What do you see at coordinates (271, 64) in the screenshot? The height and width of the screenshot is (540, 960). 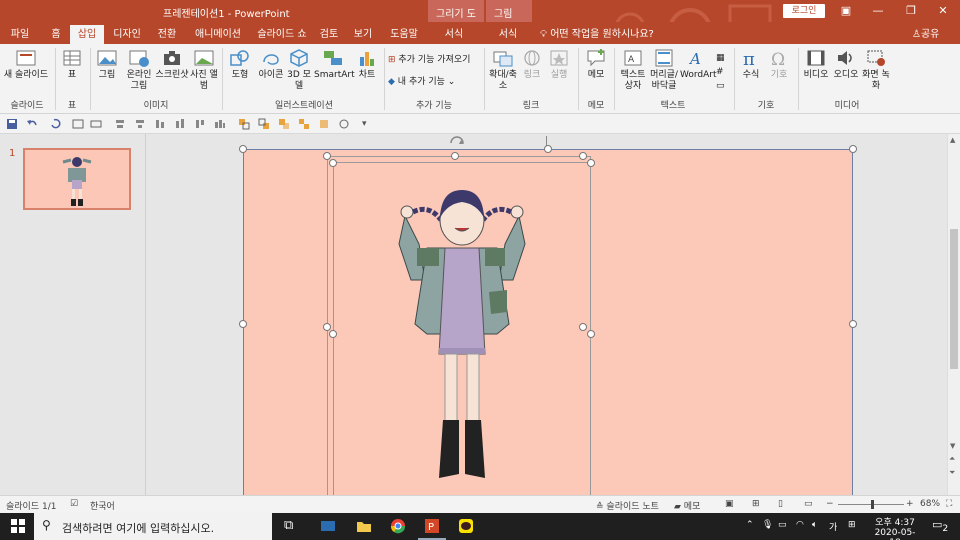 I see `icons-button: 아이콘` at bounding box center [271, 64].